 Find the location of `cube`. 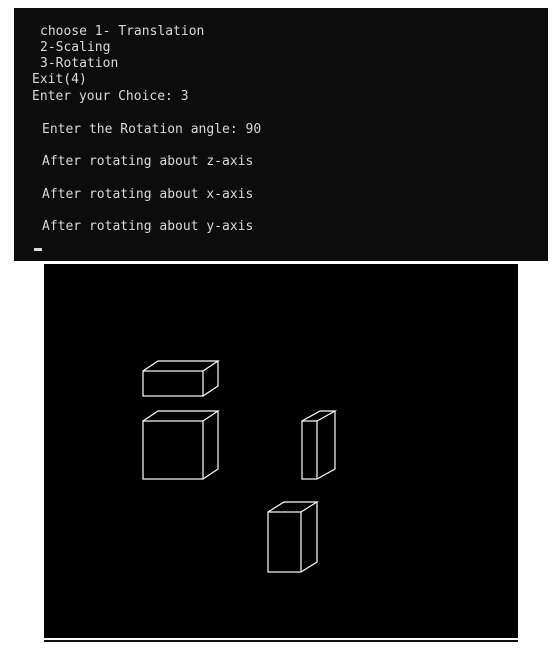

cube is located at coordinates (181, 445).